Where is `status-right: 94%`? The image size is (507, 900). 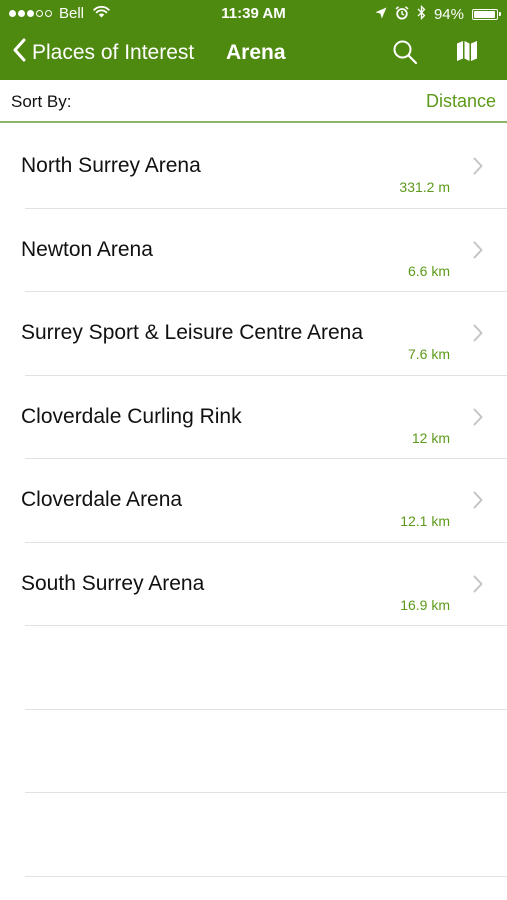 status-right: 94% is located at coordinates (438, 14).